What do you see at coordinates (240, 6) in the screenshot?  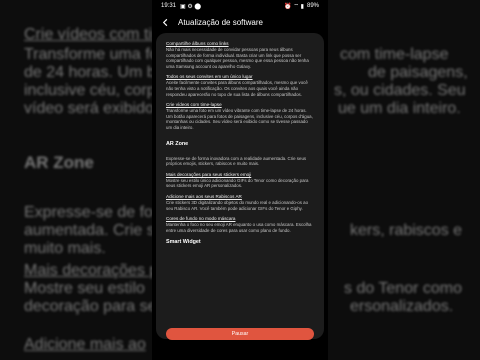 I see `status-bar: 19:31 ▣ ⚙ ⬤ ⏰ ⌔ ▮ 89%` at bounding box center [240, 6].